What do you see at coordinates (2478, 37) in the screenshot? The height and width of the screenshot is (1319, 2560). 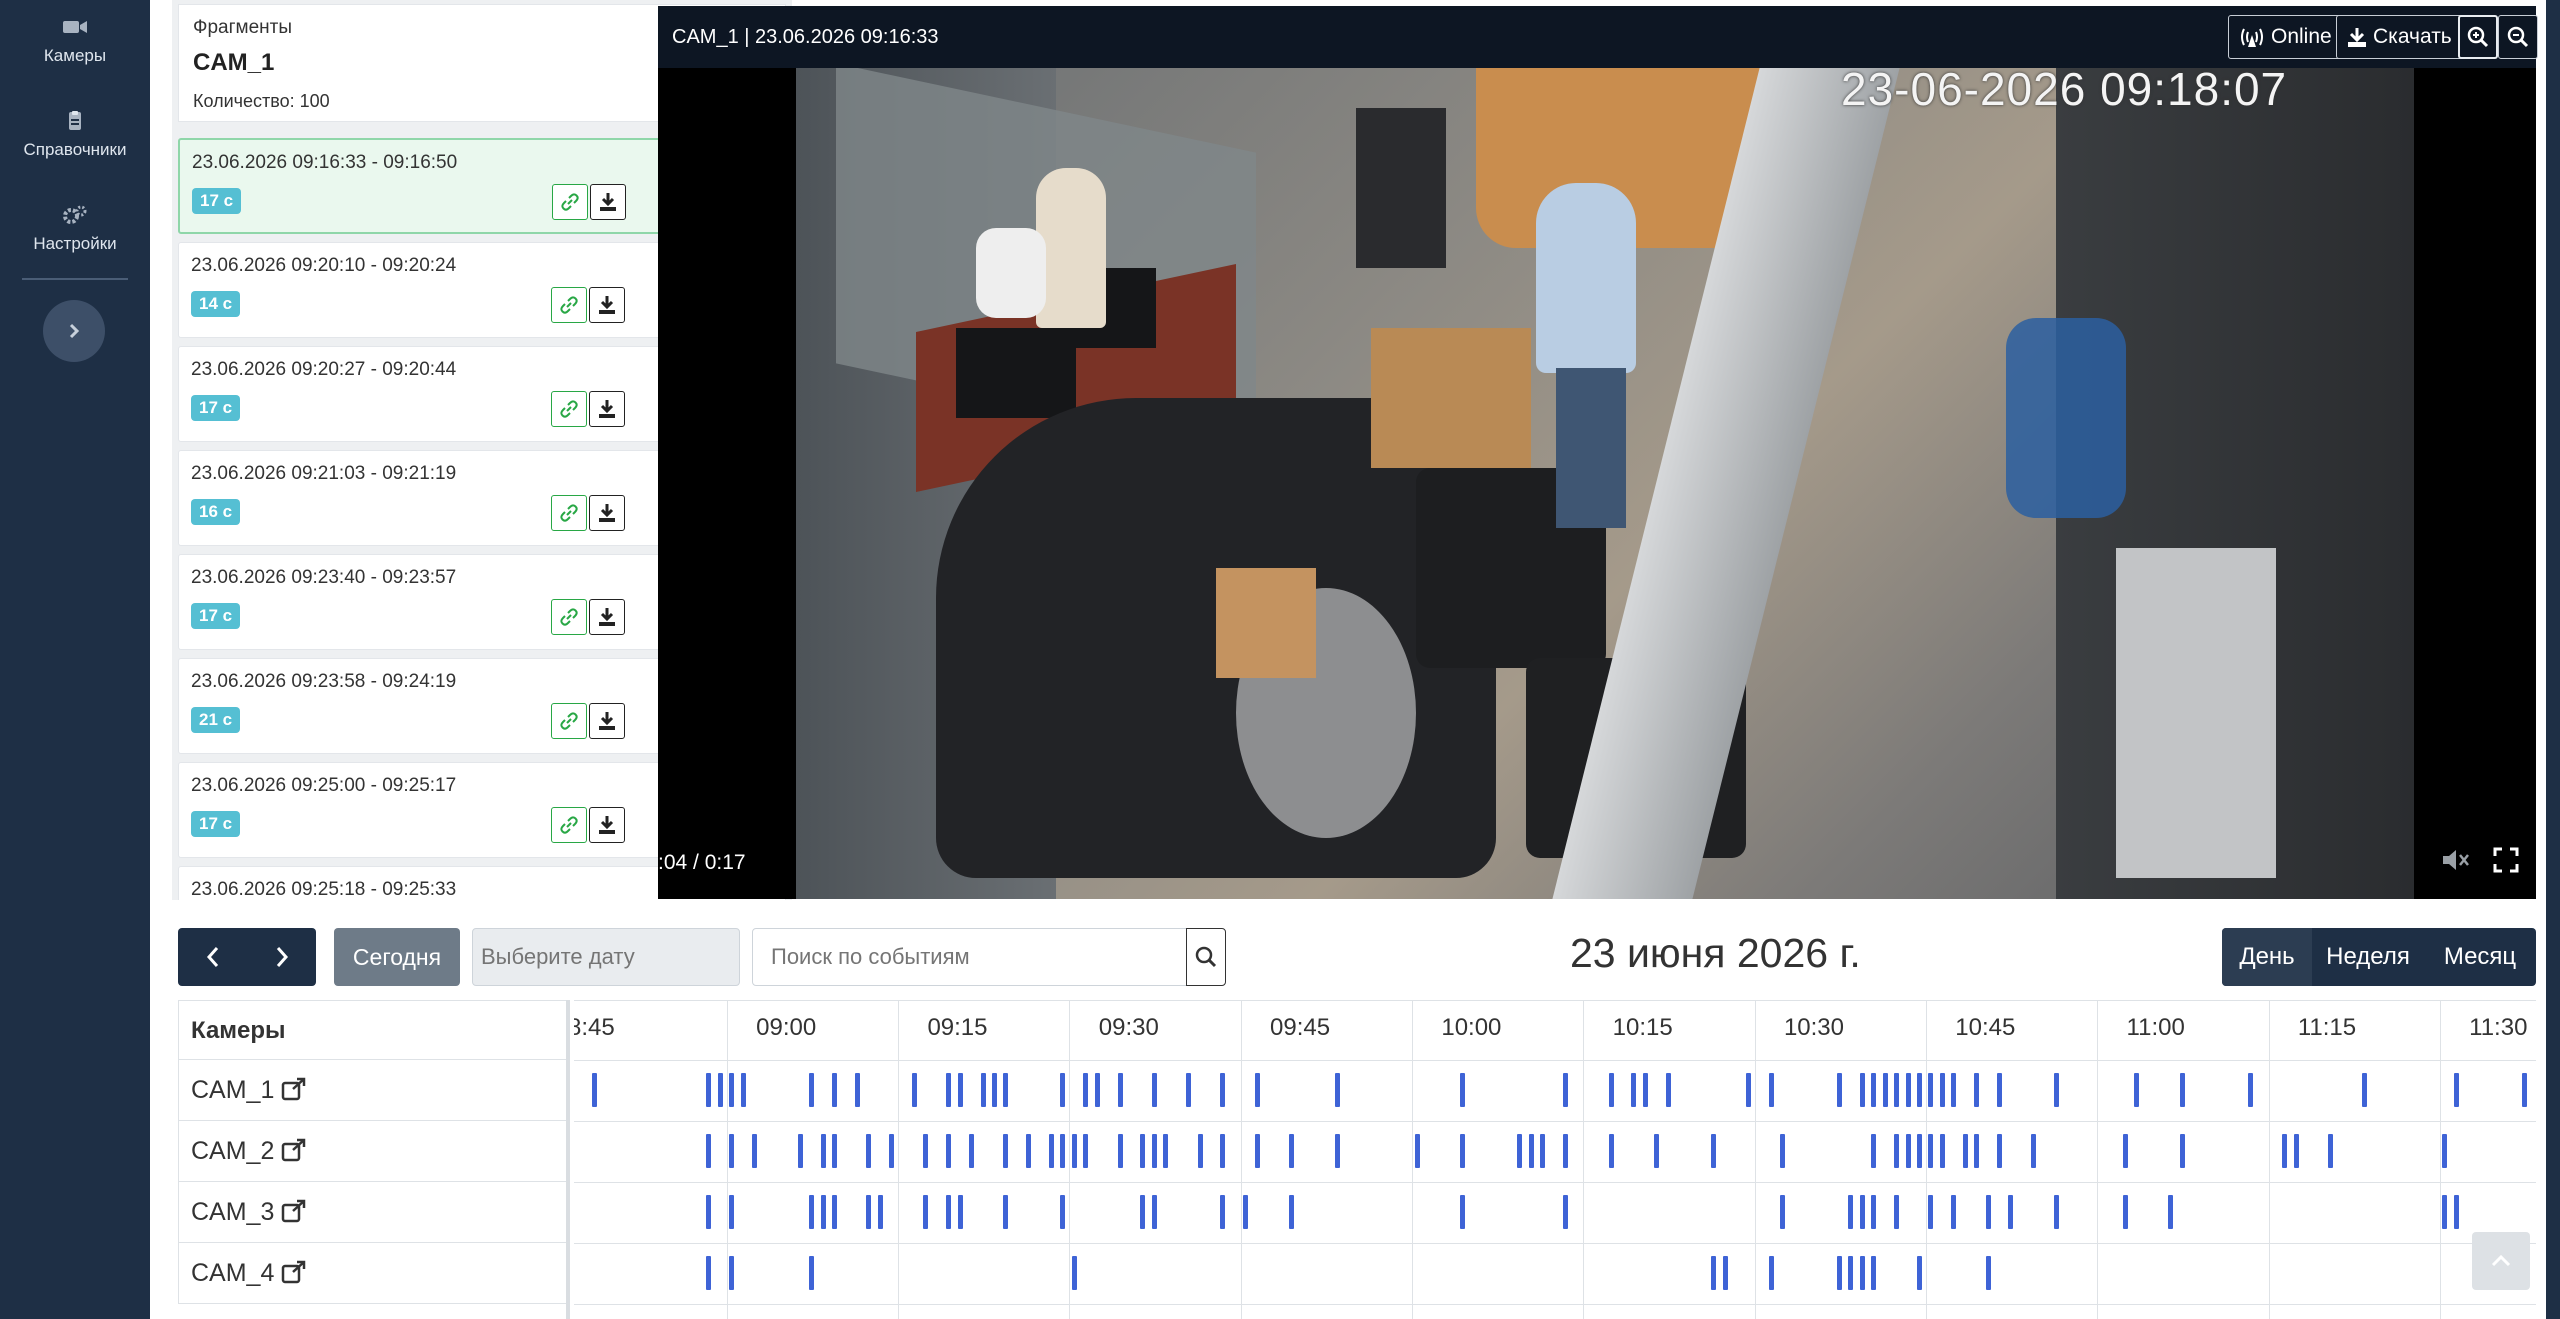 I see `zoom-in-button` at bounding box center [2478, 37].